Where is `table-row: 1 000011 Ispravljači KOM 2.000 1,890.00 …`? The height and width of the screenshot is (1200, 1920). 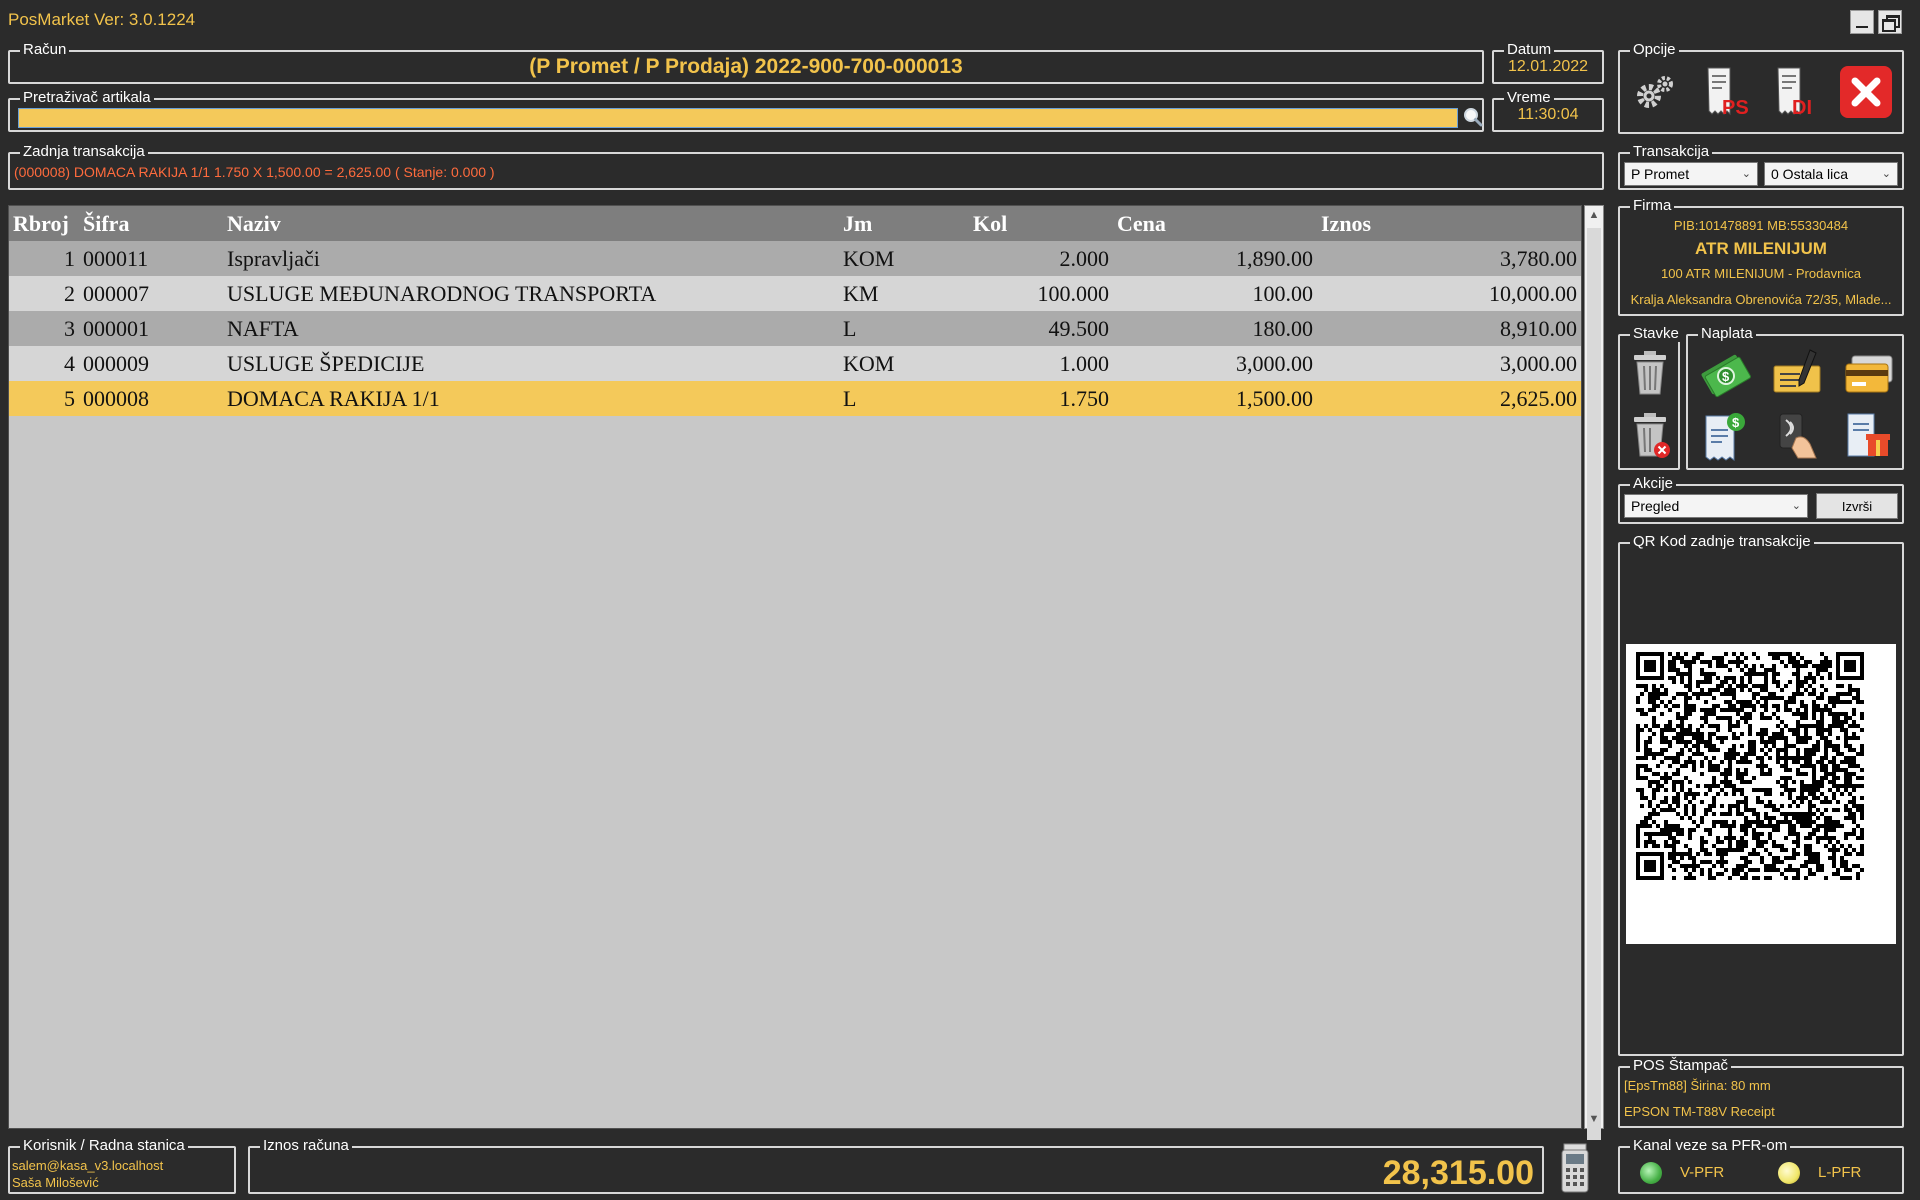
table-row: 1 000011 Ispravljači KOM 2.000 1,890.00 … is located at coordinates (795, 258).